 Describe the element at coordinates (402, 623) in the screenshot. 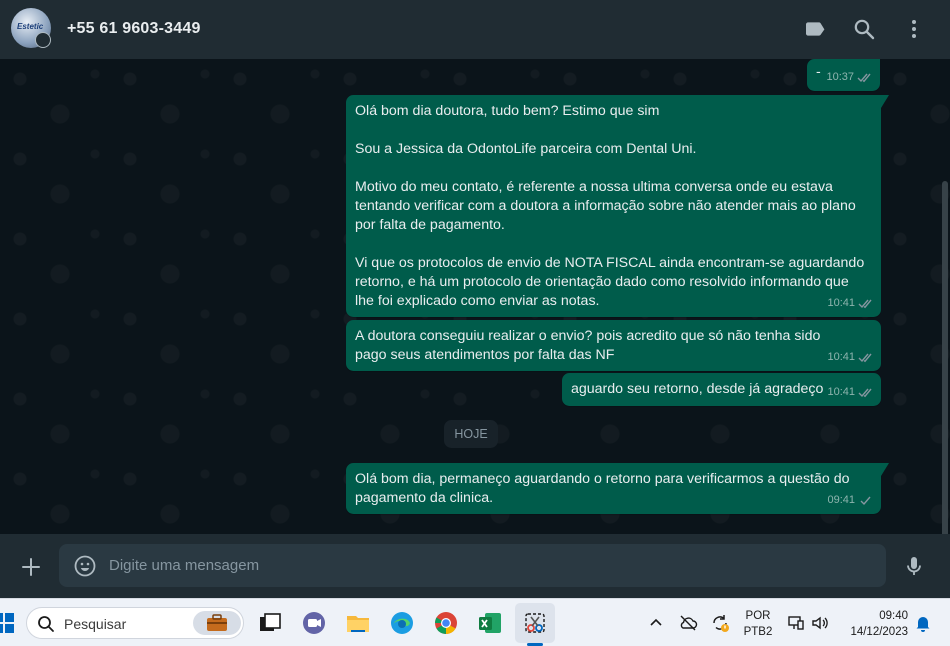

I see `edge-browser-icon` at that location.